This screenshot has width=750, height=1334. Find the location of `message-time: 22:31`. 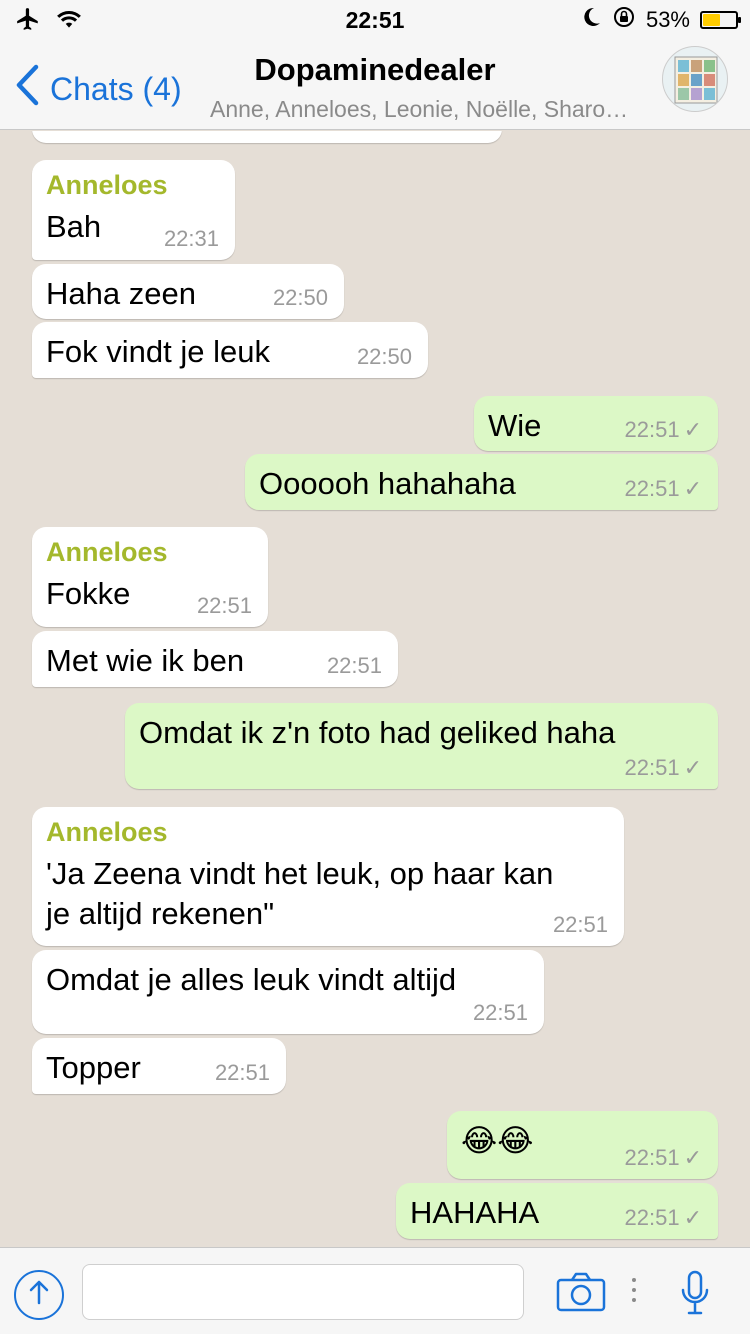

message-time: 22:31 is located at coordinates (191, 238).